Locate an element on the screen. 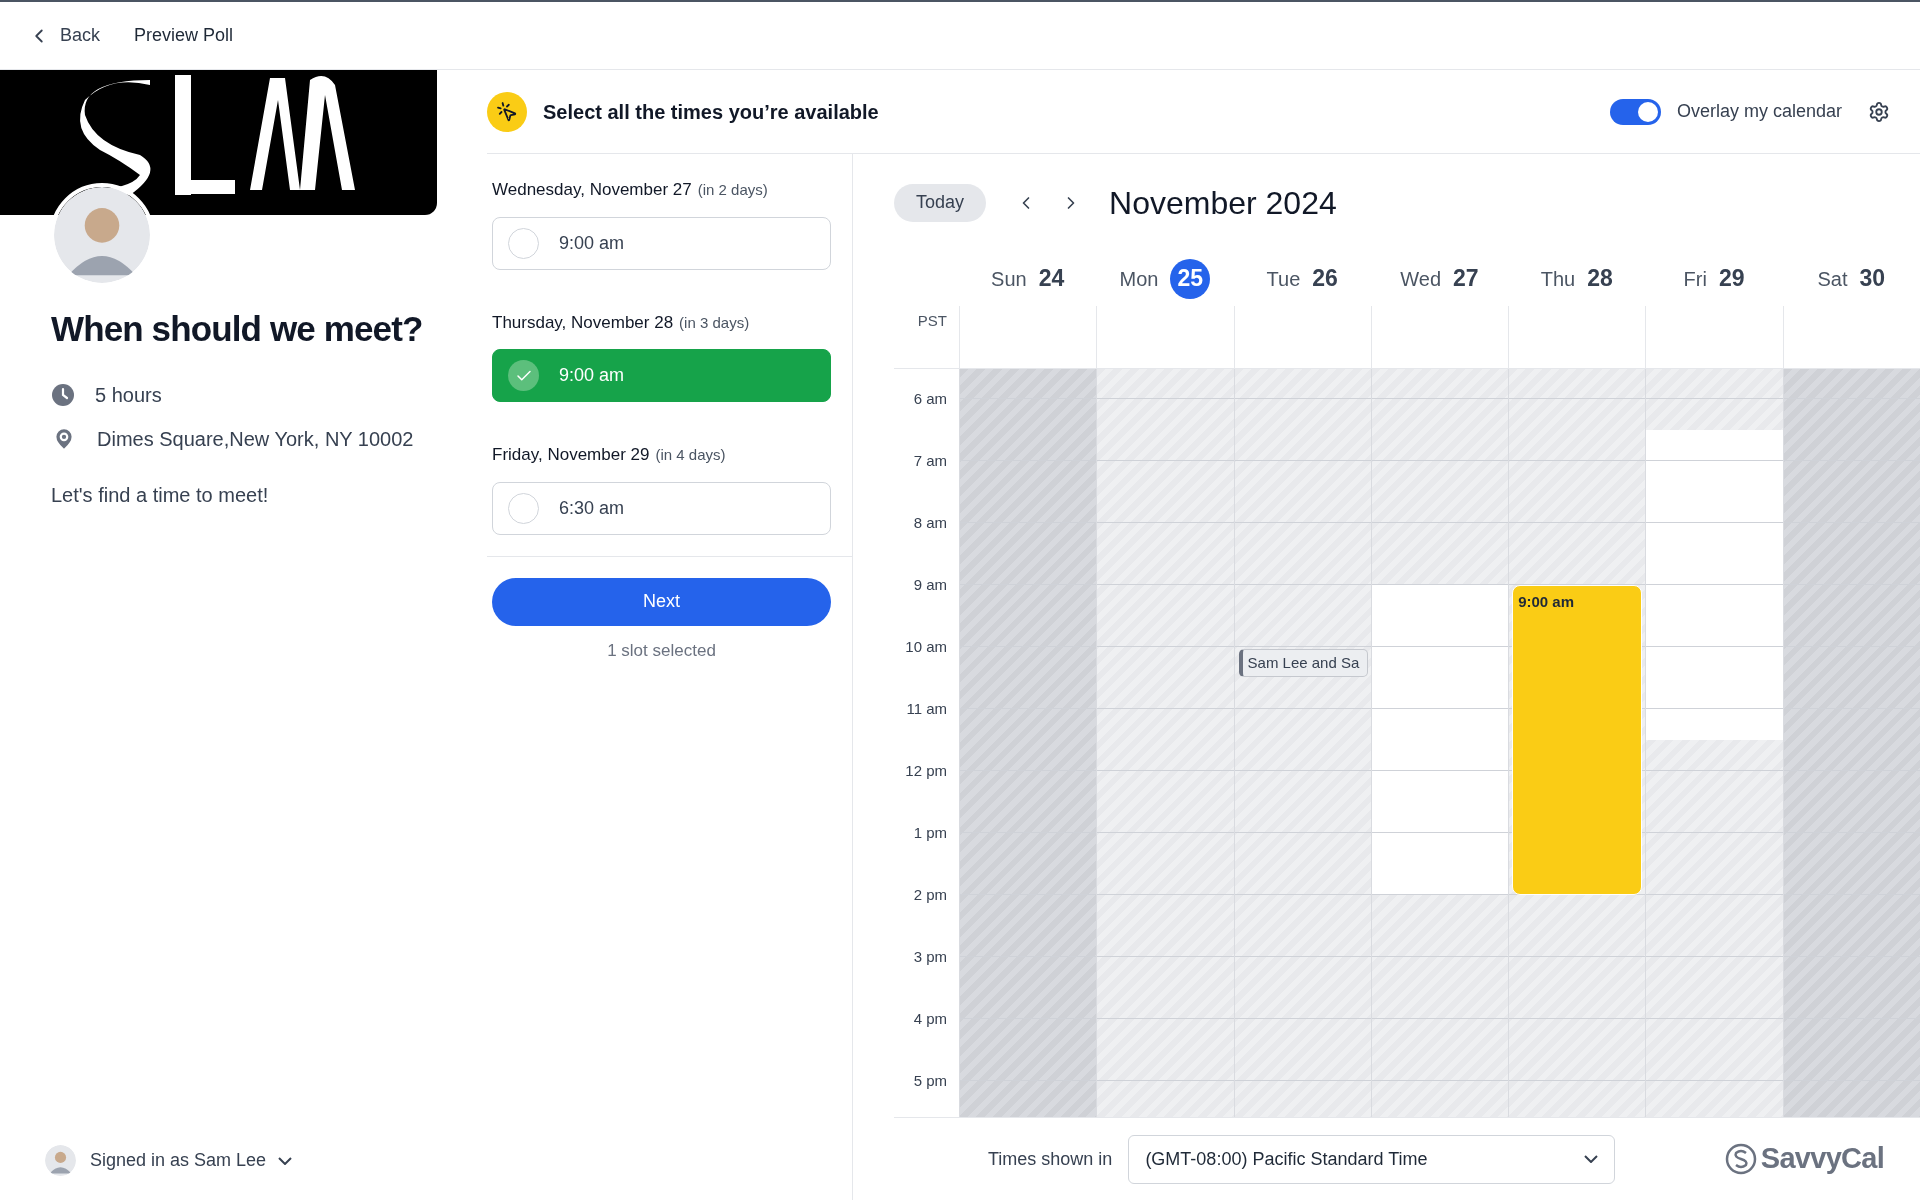 This screenshot has width=1920, height=1200. weekday-label: Sun is located at coordinates (1009, 279).